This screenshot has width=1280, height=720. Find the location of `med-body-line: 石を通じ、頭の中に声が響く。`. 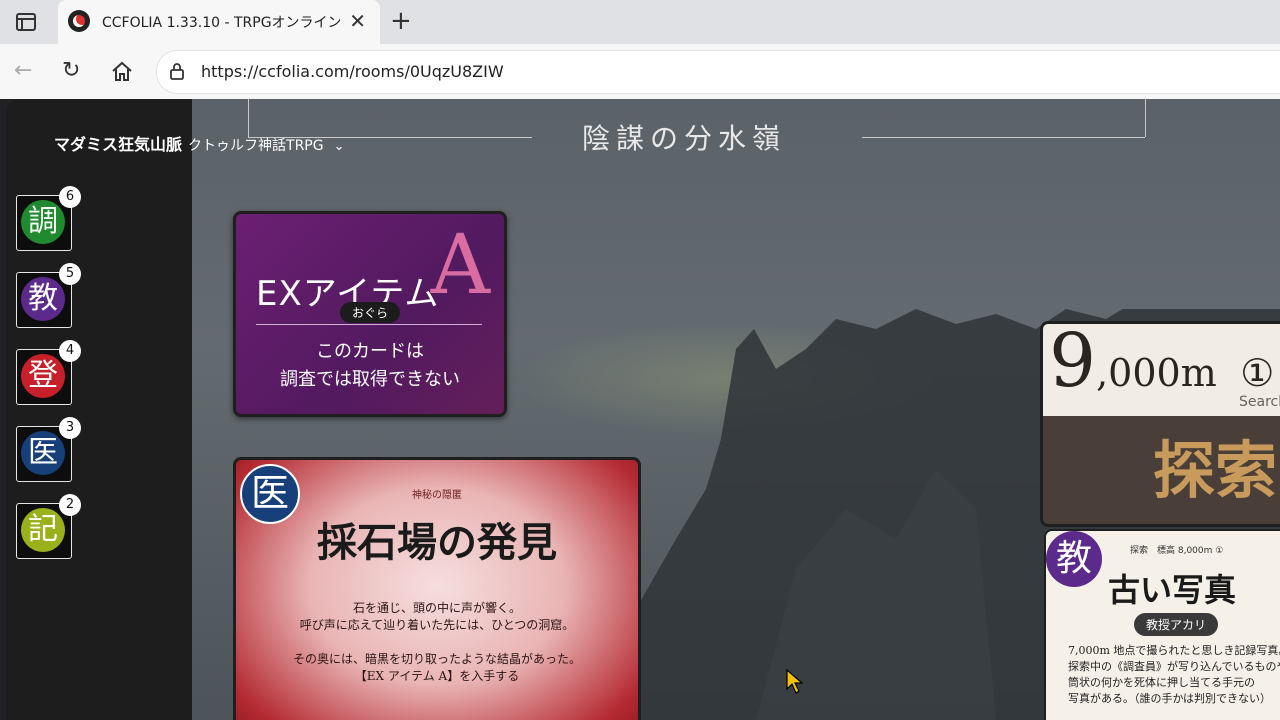

med-body-line: 石を通じ、頭の中に声が響く。 is located at coordinates (436, 608).